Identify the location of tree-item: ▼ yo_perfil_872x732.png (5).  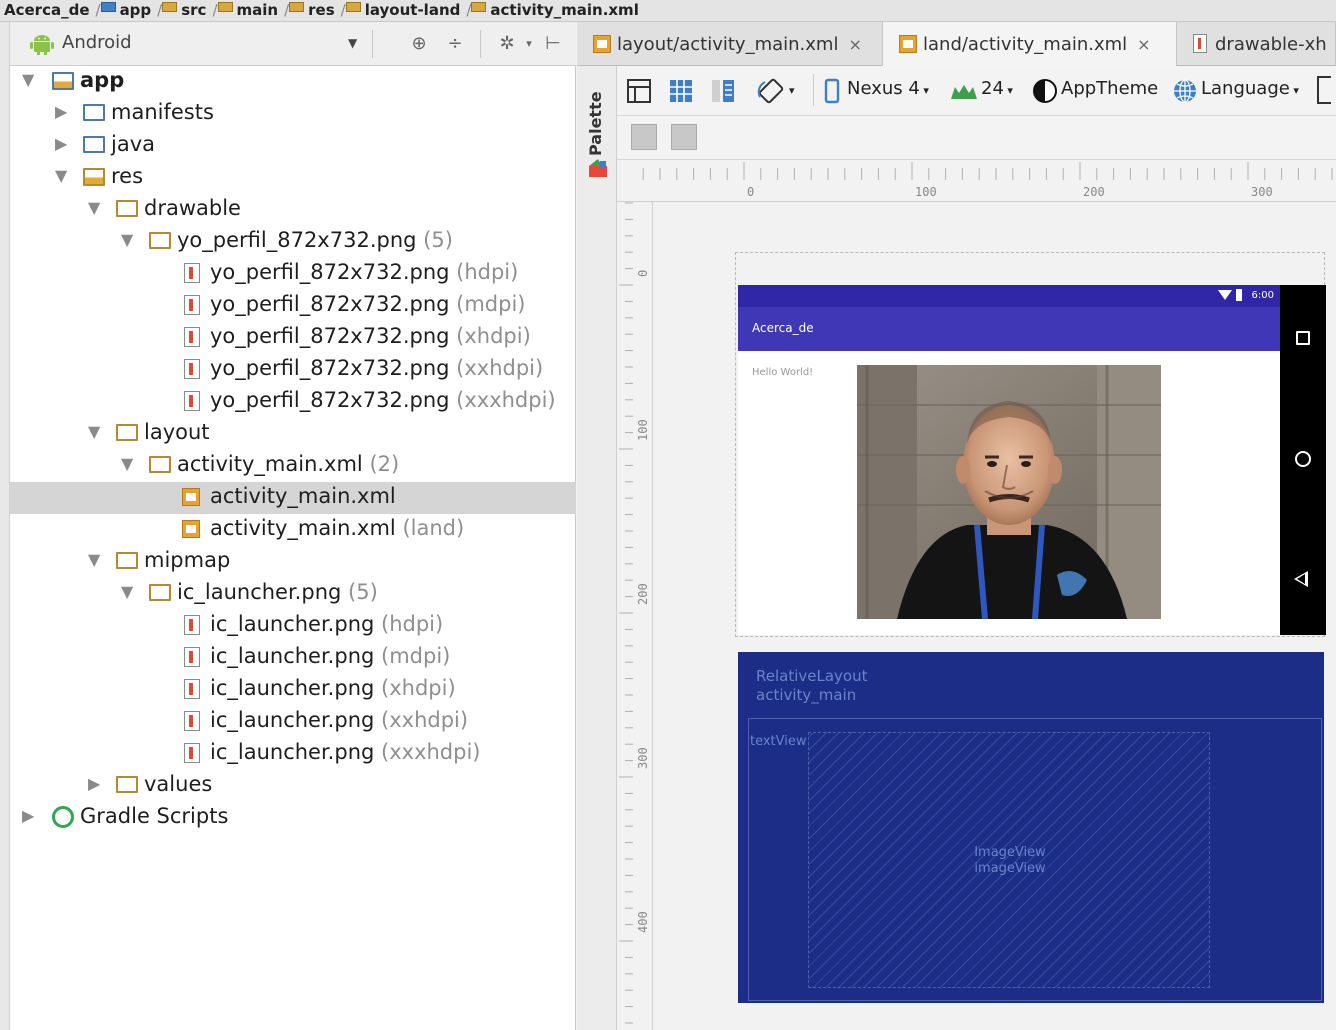
(293, 242).